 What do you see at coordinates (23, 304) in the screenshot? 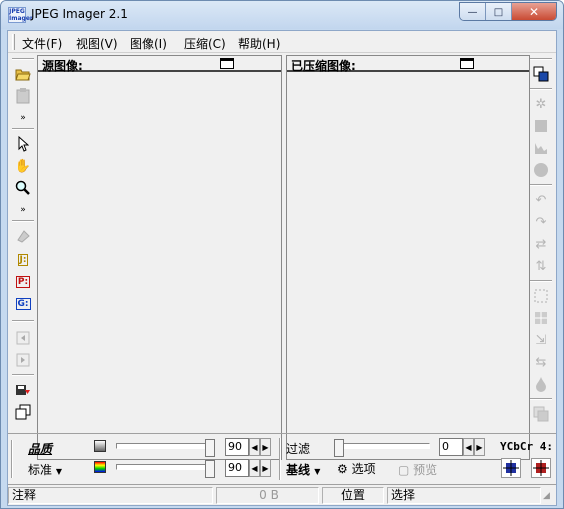
I see `gif-format-icon: G:` at bounding box center [23, 304].